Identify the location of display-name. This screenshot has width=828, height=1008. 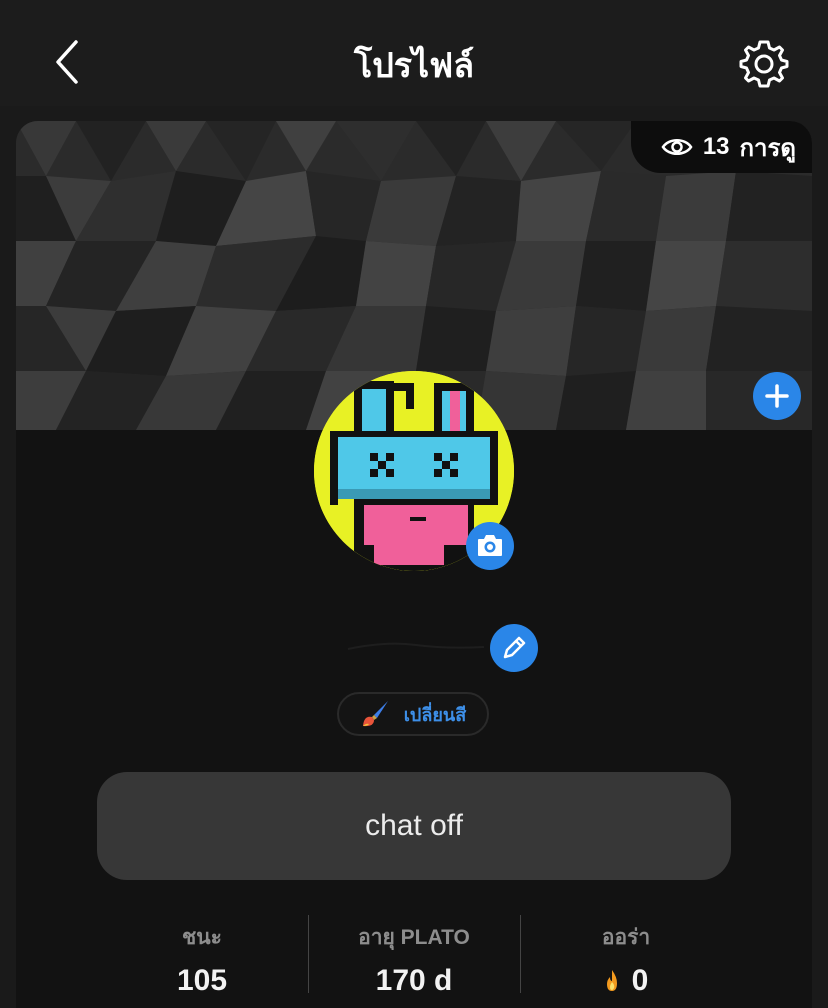
(416, 646).